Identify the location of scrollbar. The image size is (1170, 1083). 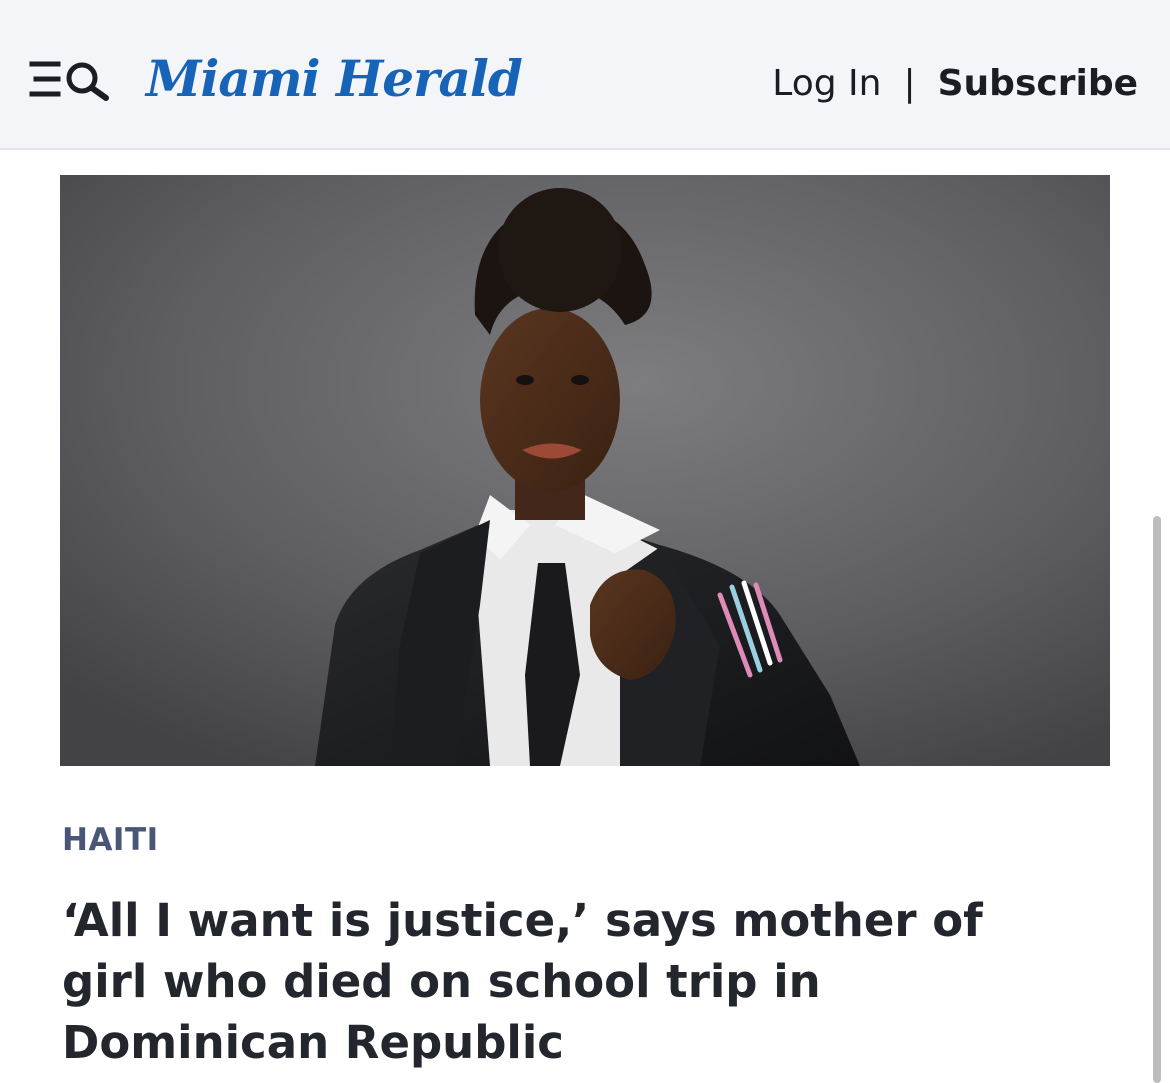
(1157, 799).